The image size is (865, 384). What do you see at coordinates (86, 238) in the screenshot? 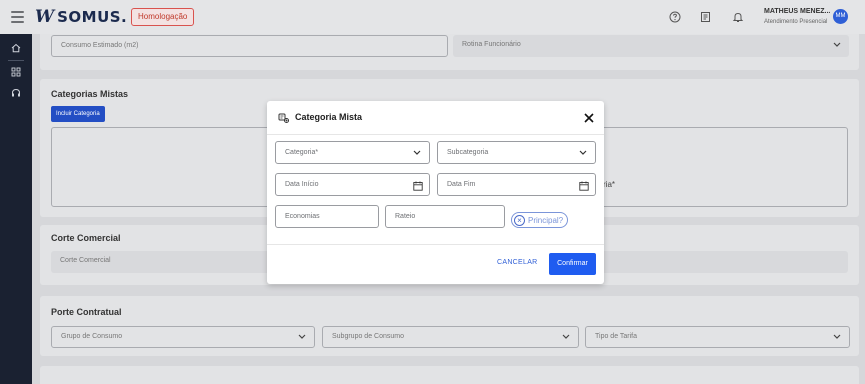
I see `corte-comercial-title: Corte Comercial` at bounding box center [86, 238].